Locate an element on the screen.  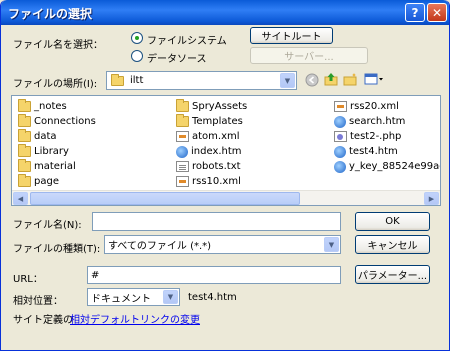
filename-label: ファイル名(N): is located at coordinates (47, 225).